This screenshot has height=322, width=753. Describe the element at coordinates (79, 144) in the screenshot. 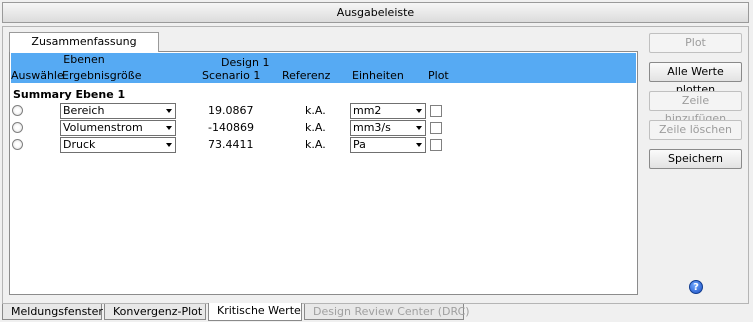

I see `quantity-select-value: Druck` at that location.